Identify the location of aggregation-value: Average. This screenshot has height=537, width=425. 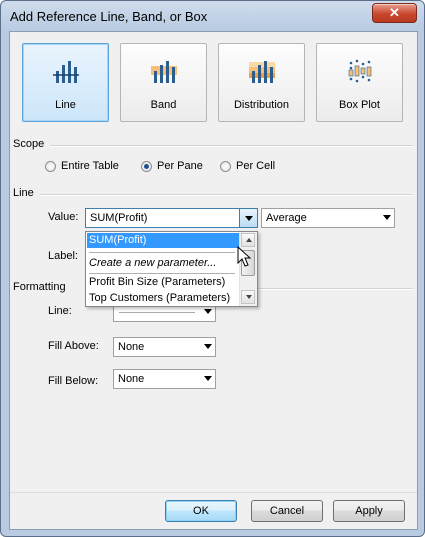
(286, 218).